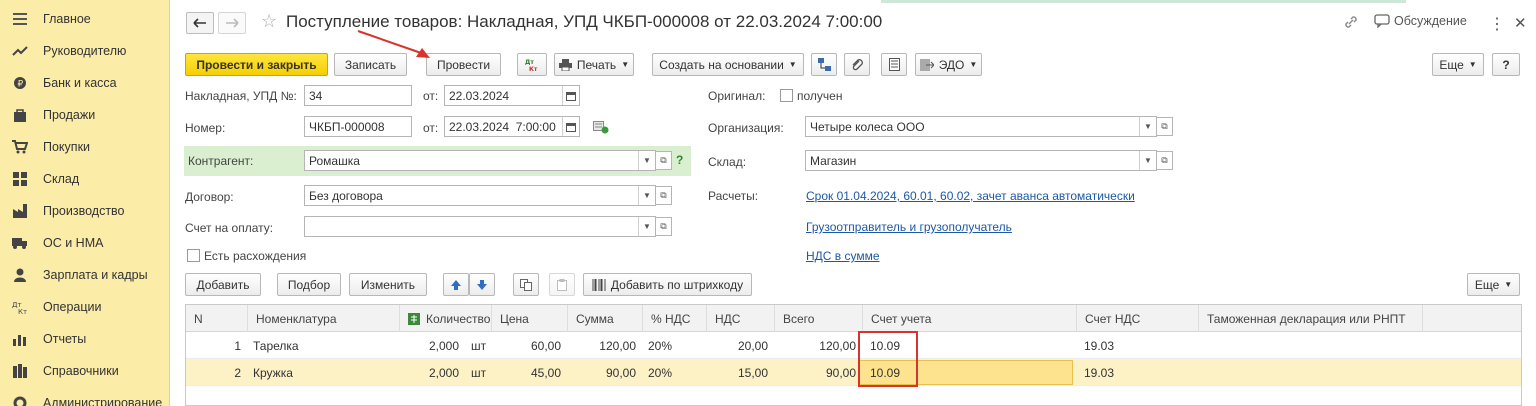  I want to click on dt-kt-button: Дт Кт, so click(532, 64).